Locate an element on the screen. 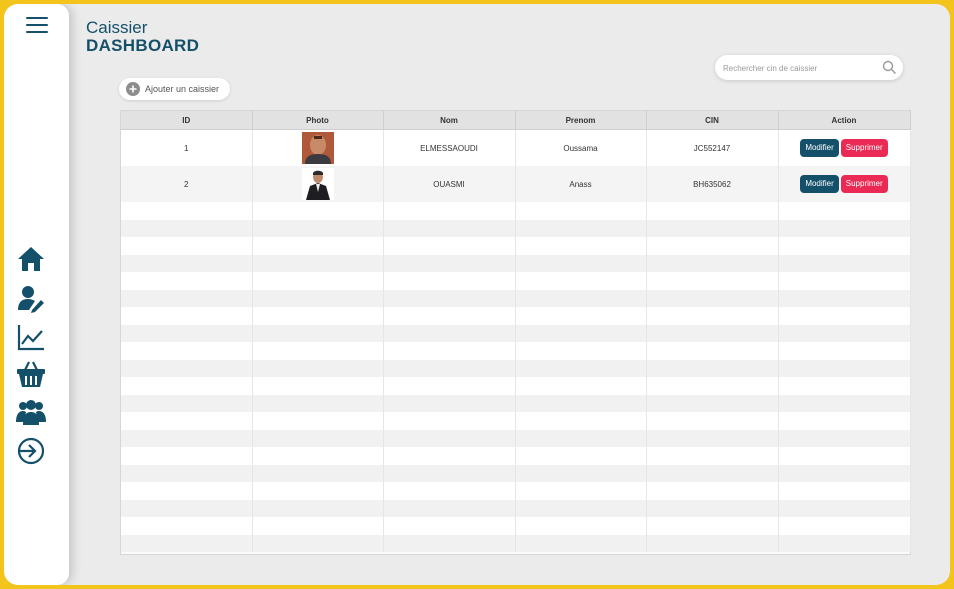  column-header-cin: CIN is located at coordinates (712, 120).